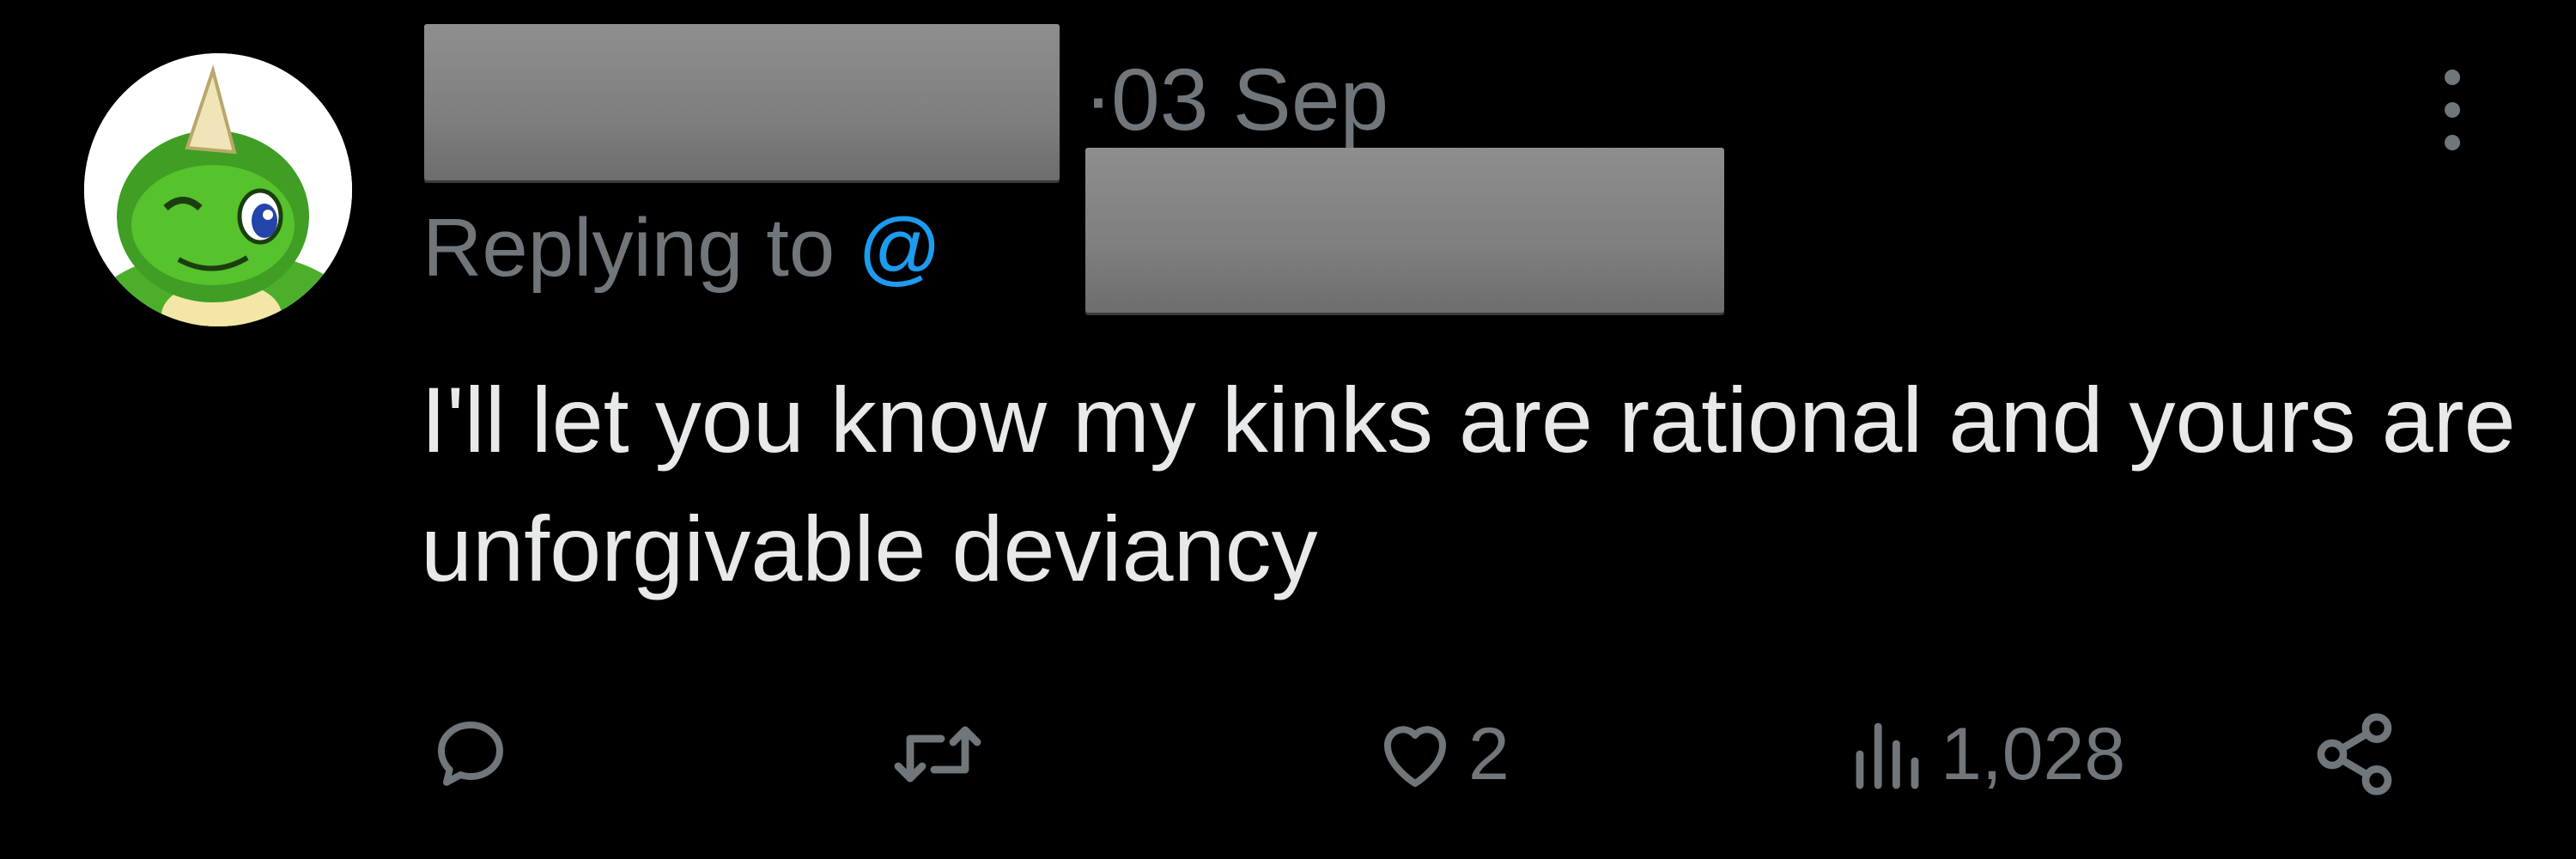  I want to click on share-icon, so click(2354, 754).